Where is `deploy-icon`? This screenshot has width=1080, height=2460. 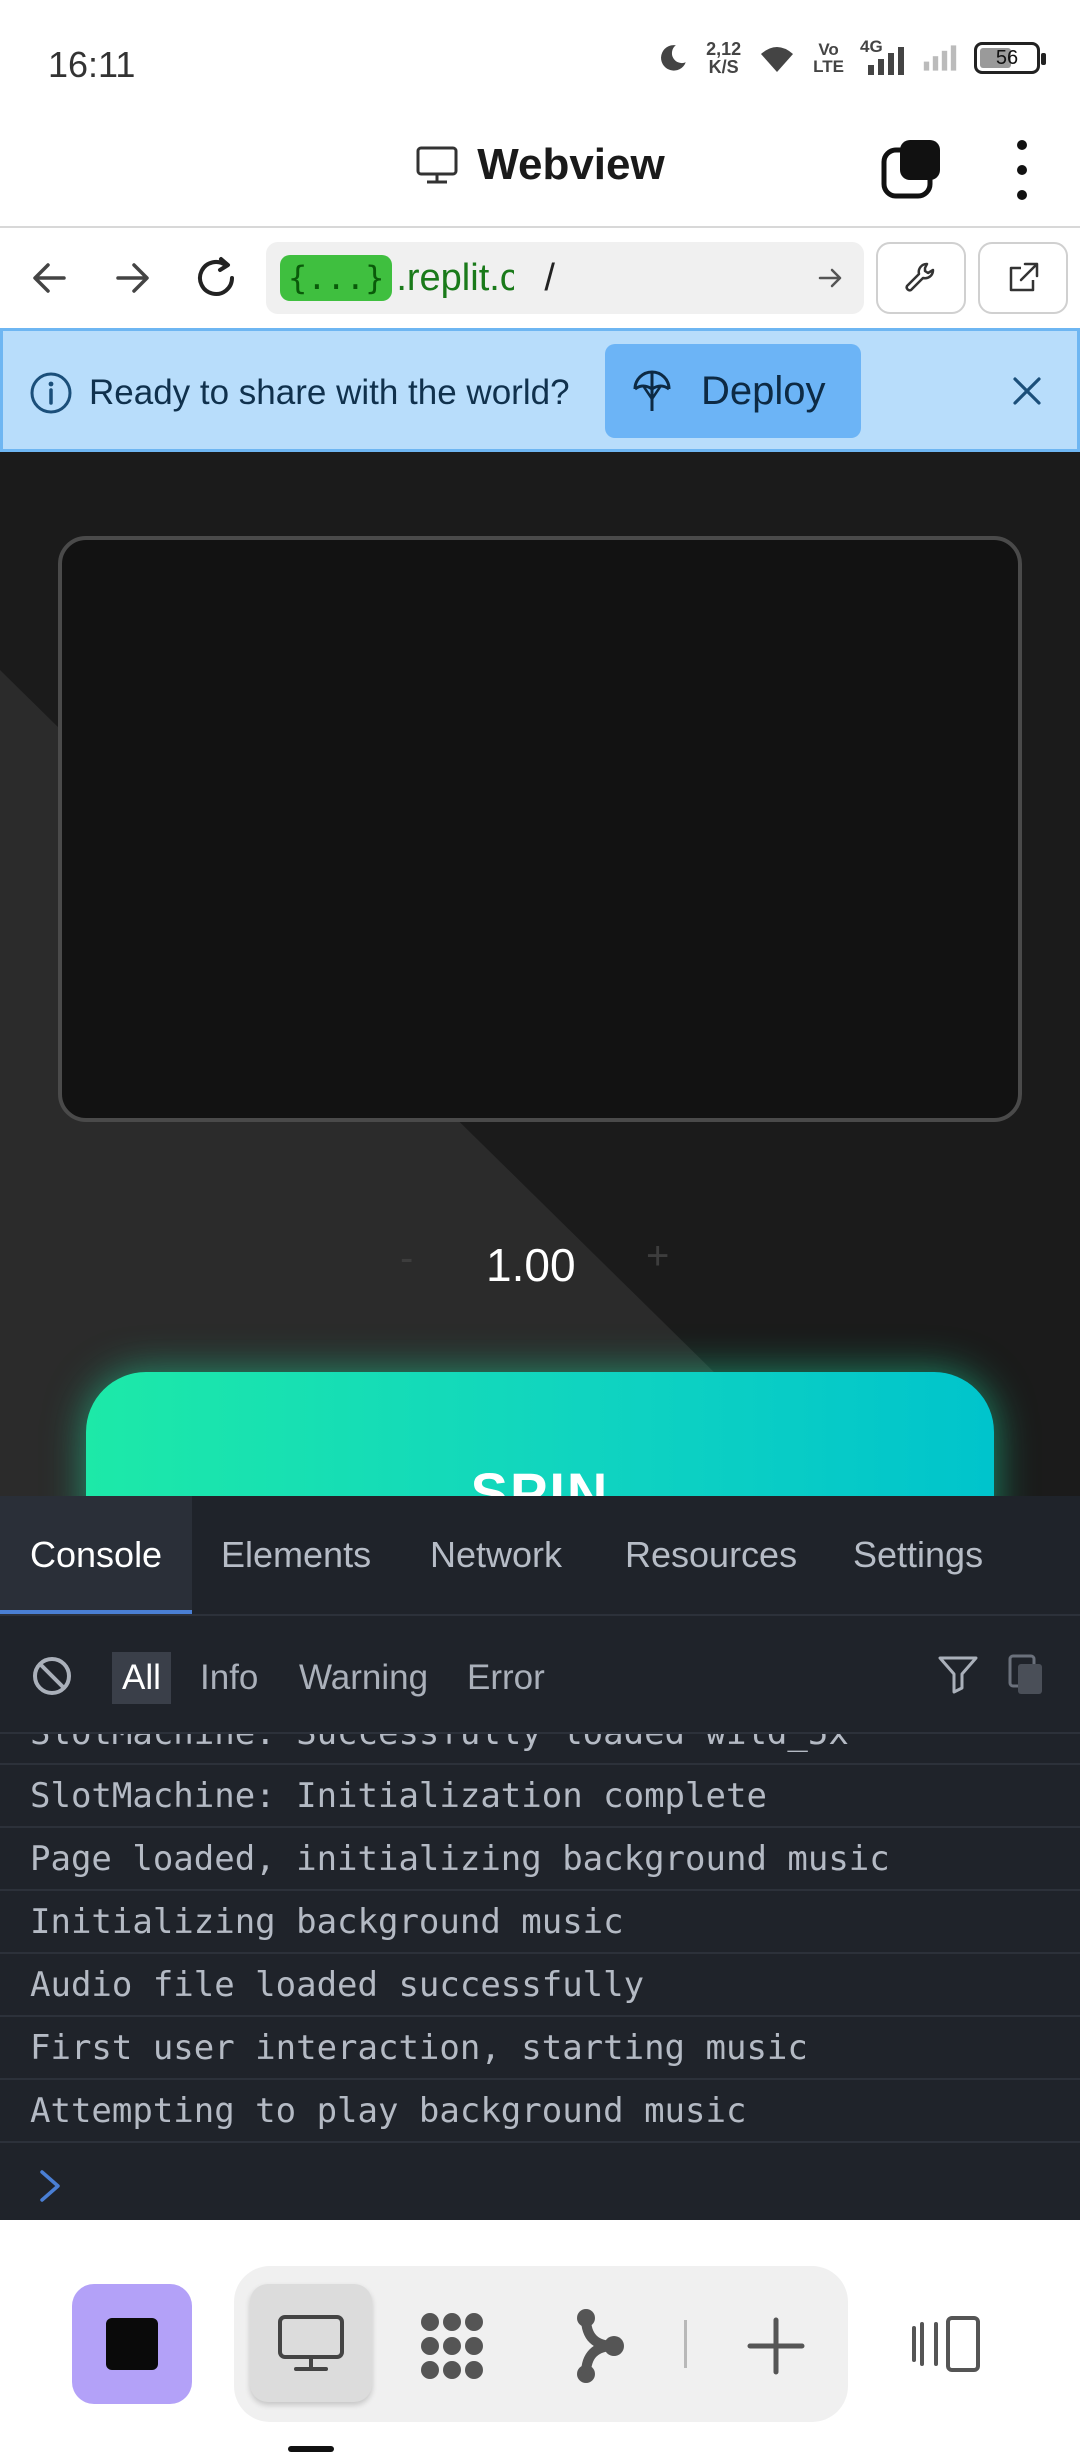
deploy-icon is located at coordinates (652, 390).